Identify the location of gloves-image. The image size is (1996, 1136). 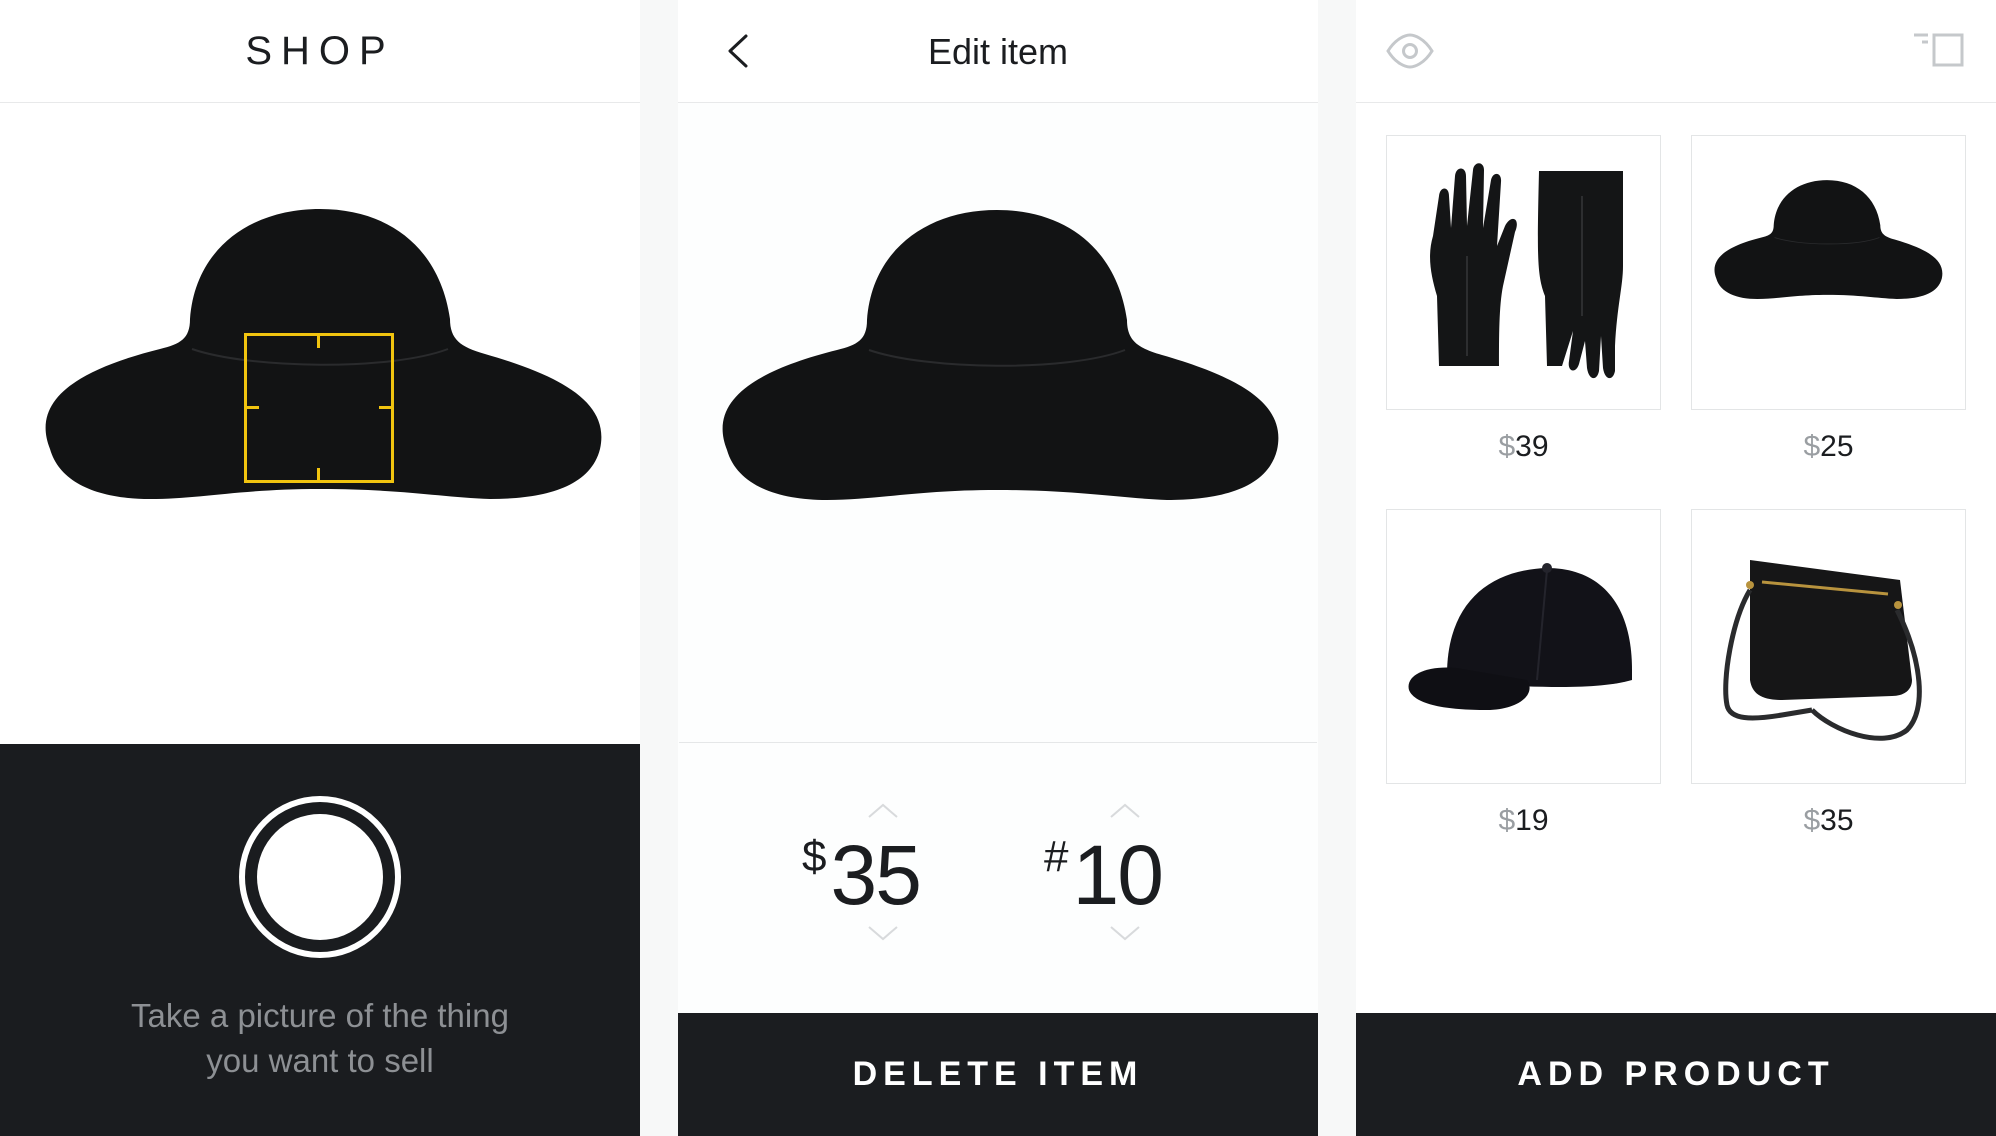
(1526, 271).